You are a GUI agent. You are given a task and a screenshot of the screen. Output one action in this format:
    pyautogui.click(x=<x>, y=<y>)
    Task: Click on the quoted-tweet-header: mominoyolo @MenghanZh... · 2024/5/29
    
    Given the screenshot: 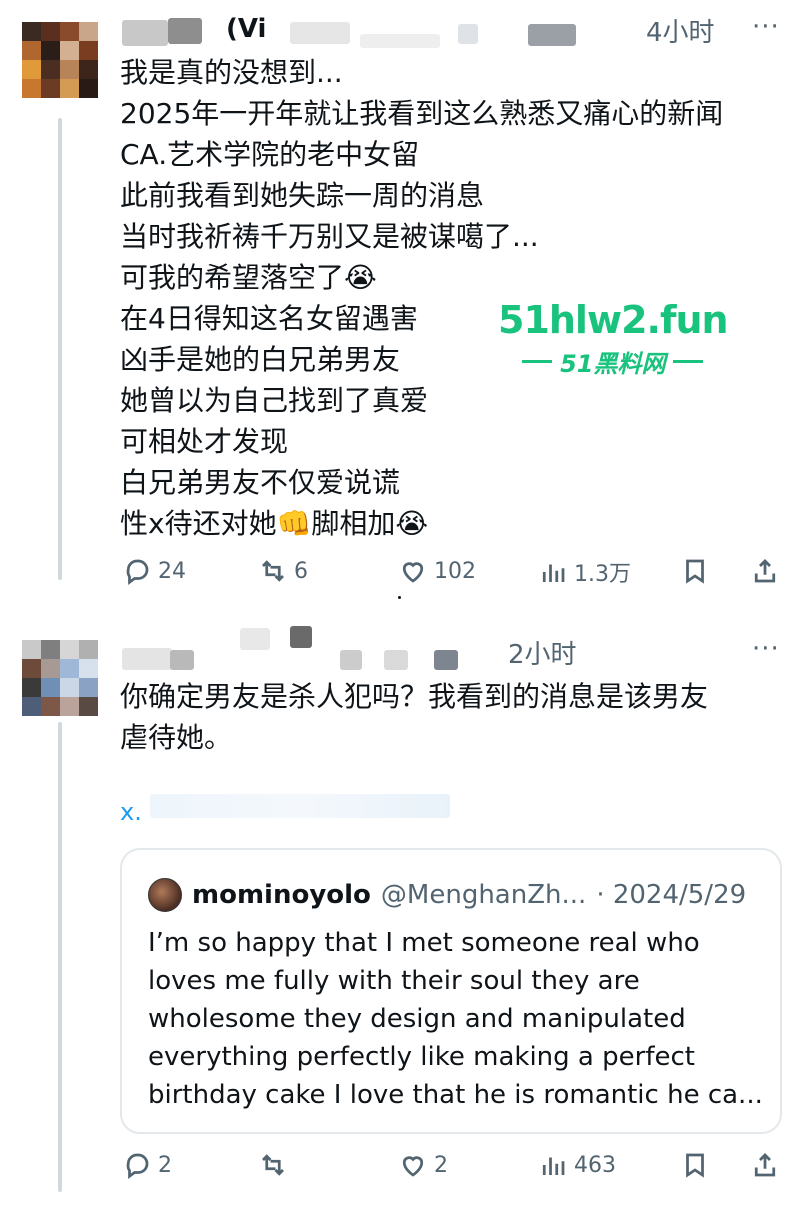 What is the action you would take?
    pyautogui.click(x=447, y=895)
    